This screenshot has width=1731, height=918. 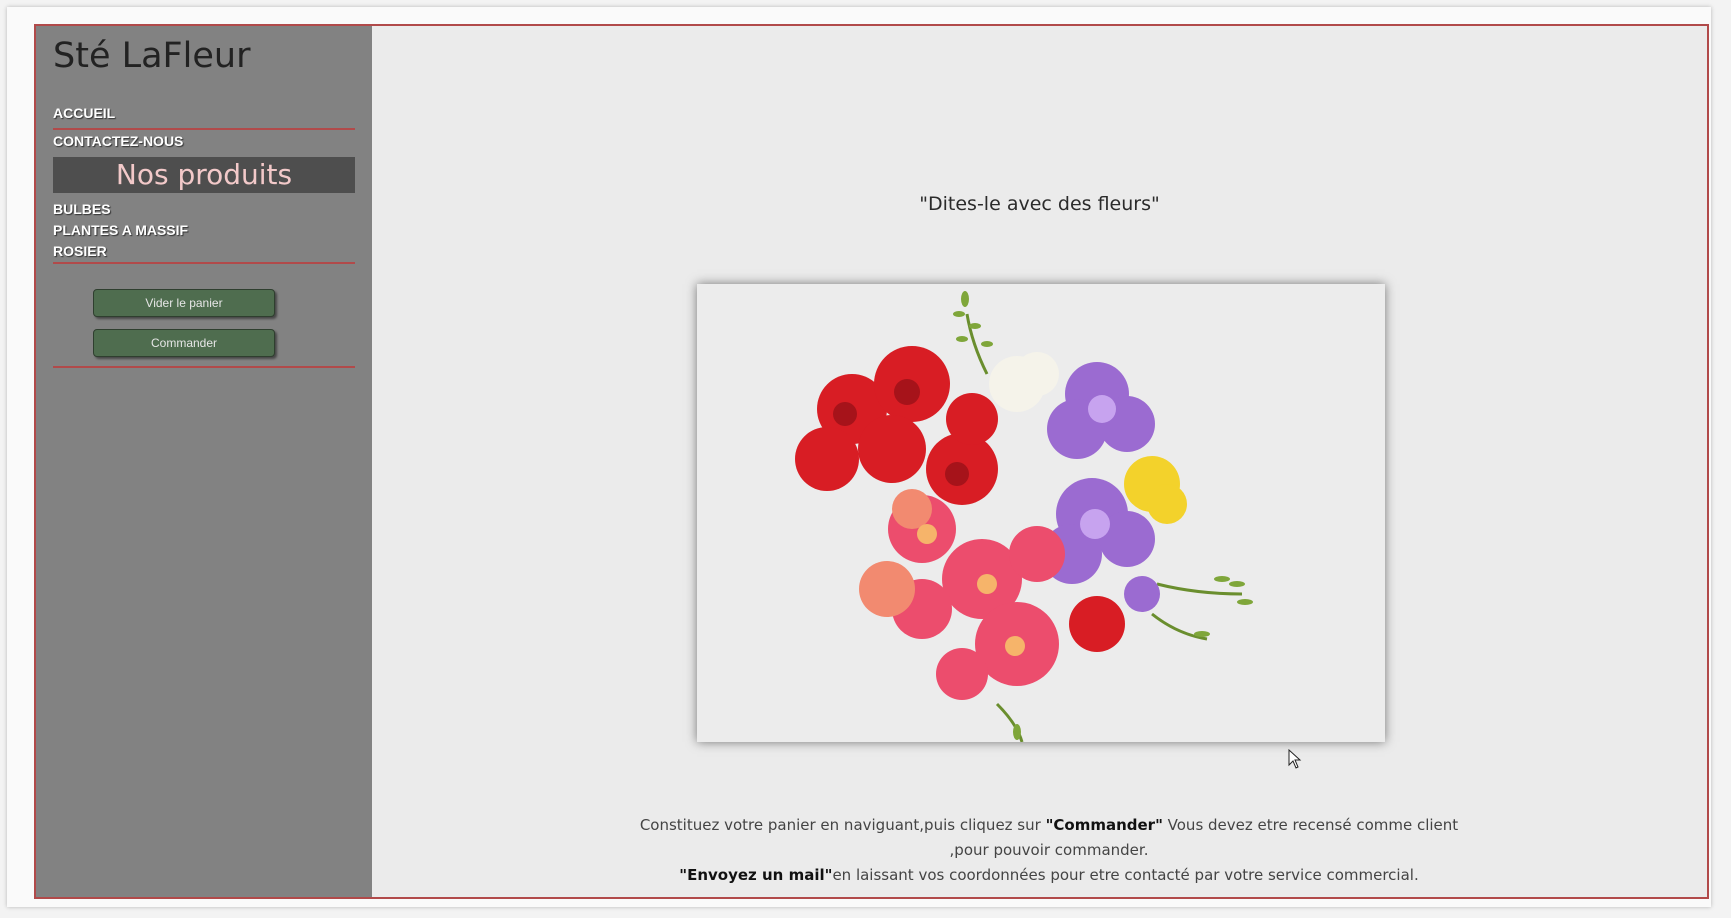 What do you see at coordinates (80, 251) in the screenshot?
I see `nav-link-rosier: ROSIER` at bounding box center [80, 251].